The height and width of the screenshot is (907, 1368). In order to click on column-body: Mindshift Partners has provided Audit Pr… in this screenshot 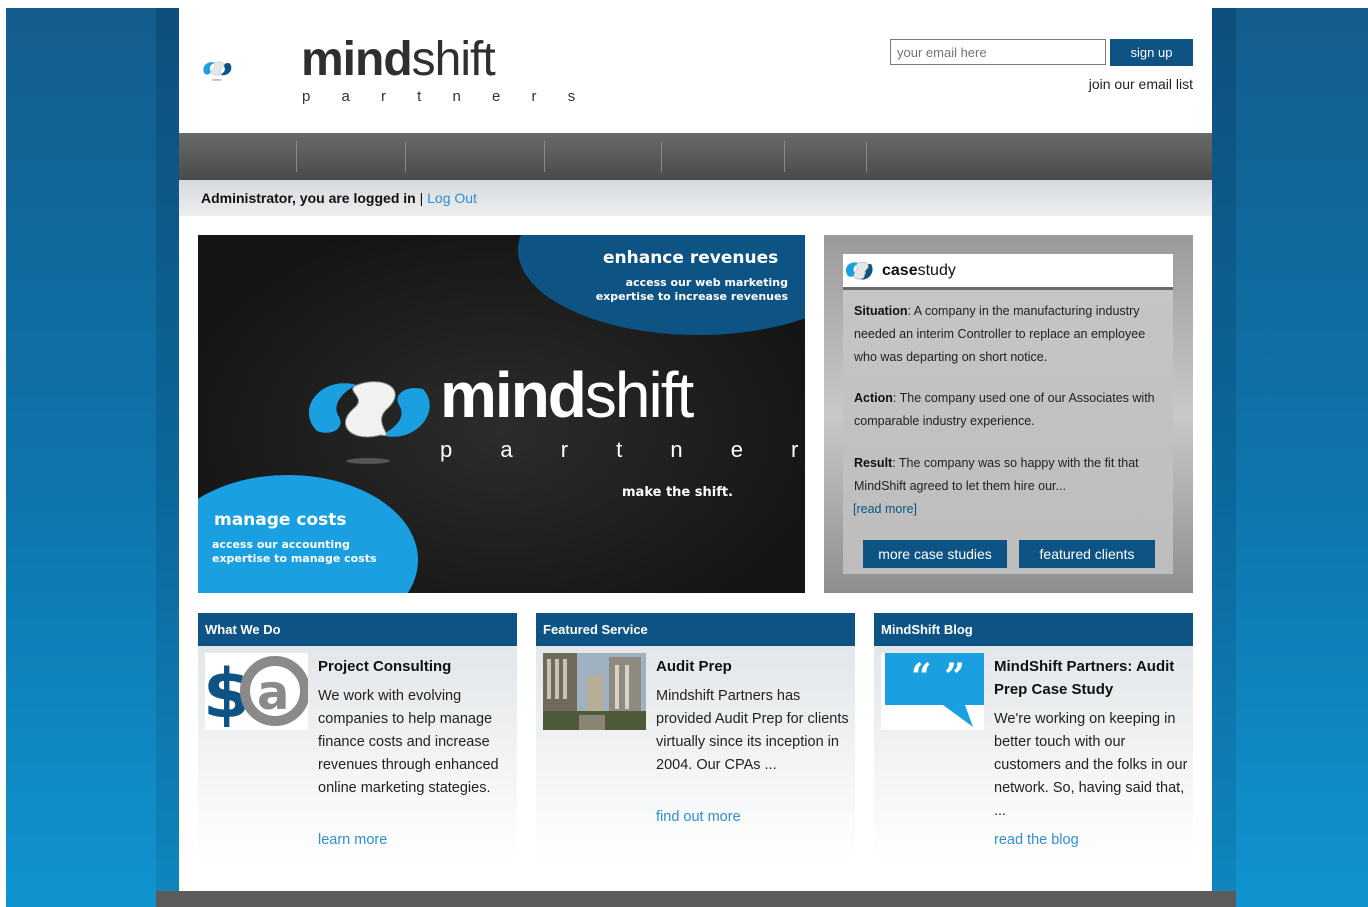, I will do `click(752, 730)`.